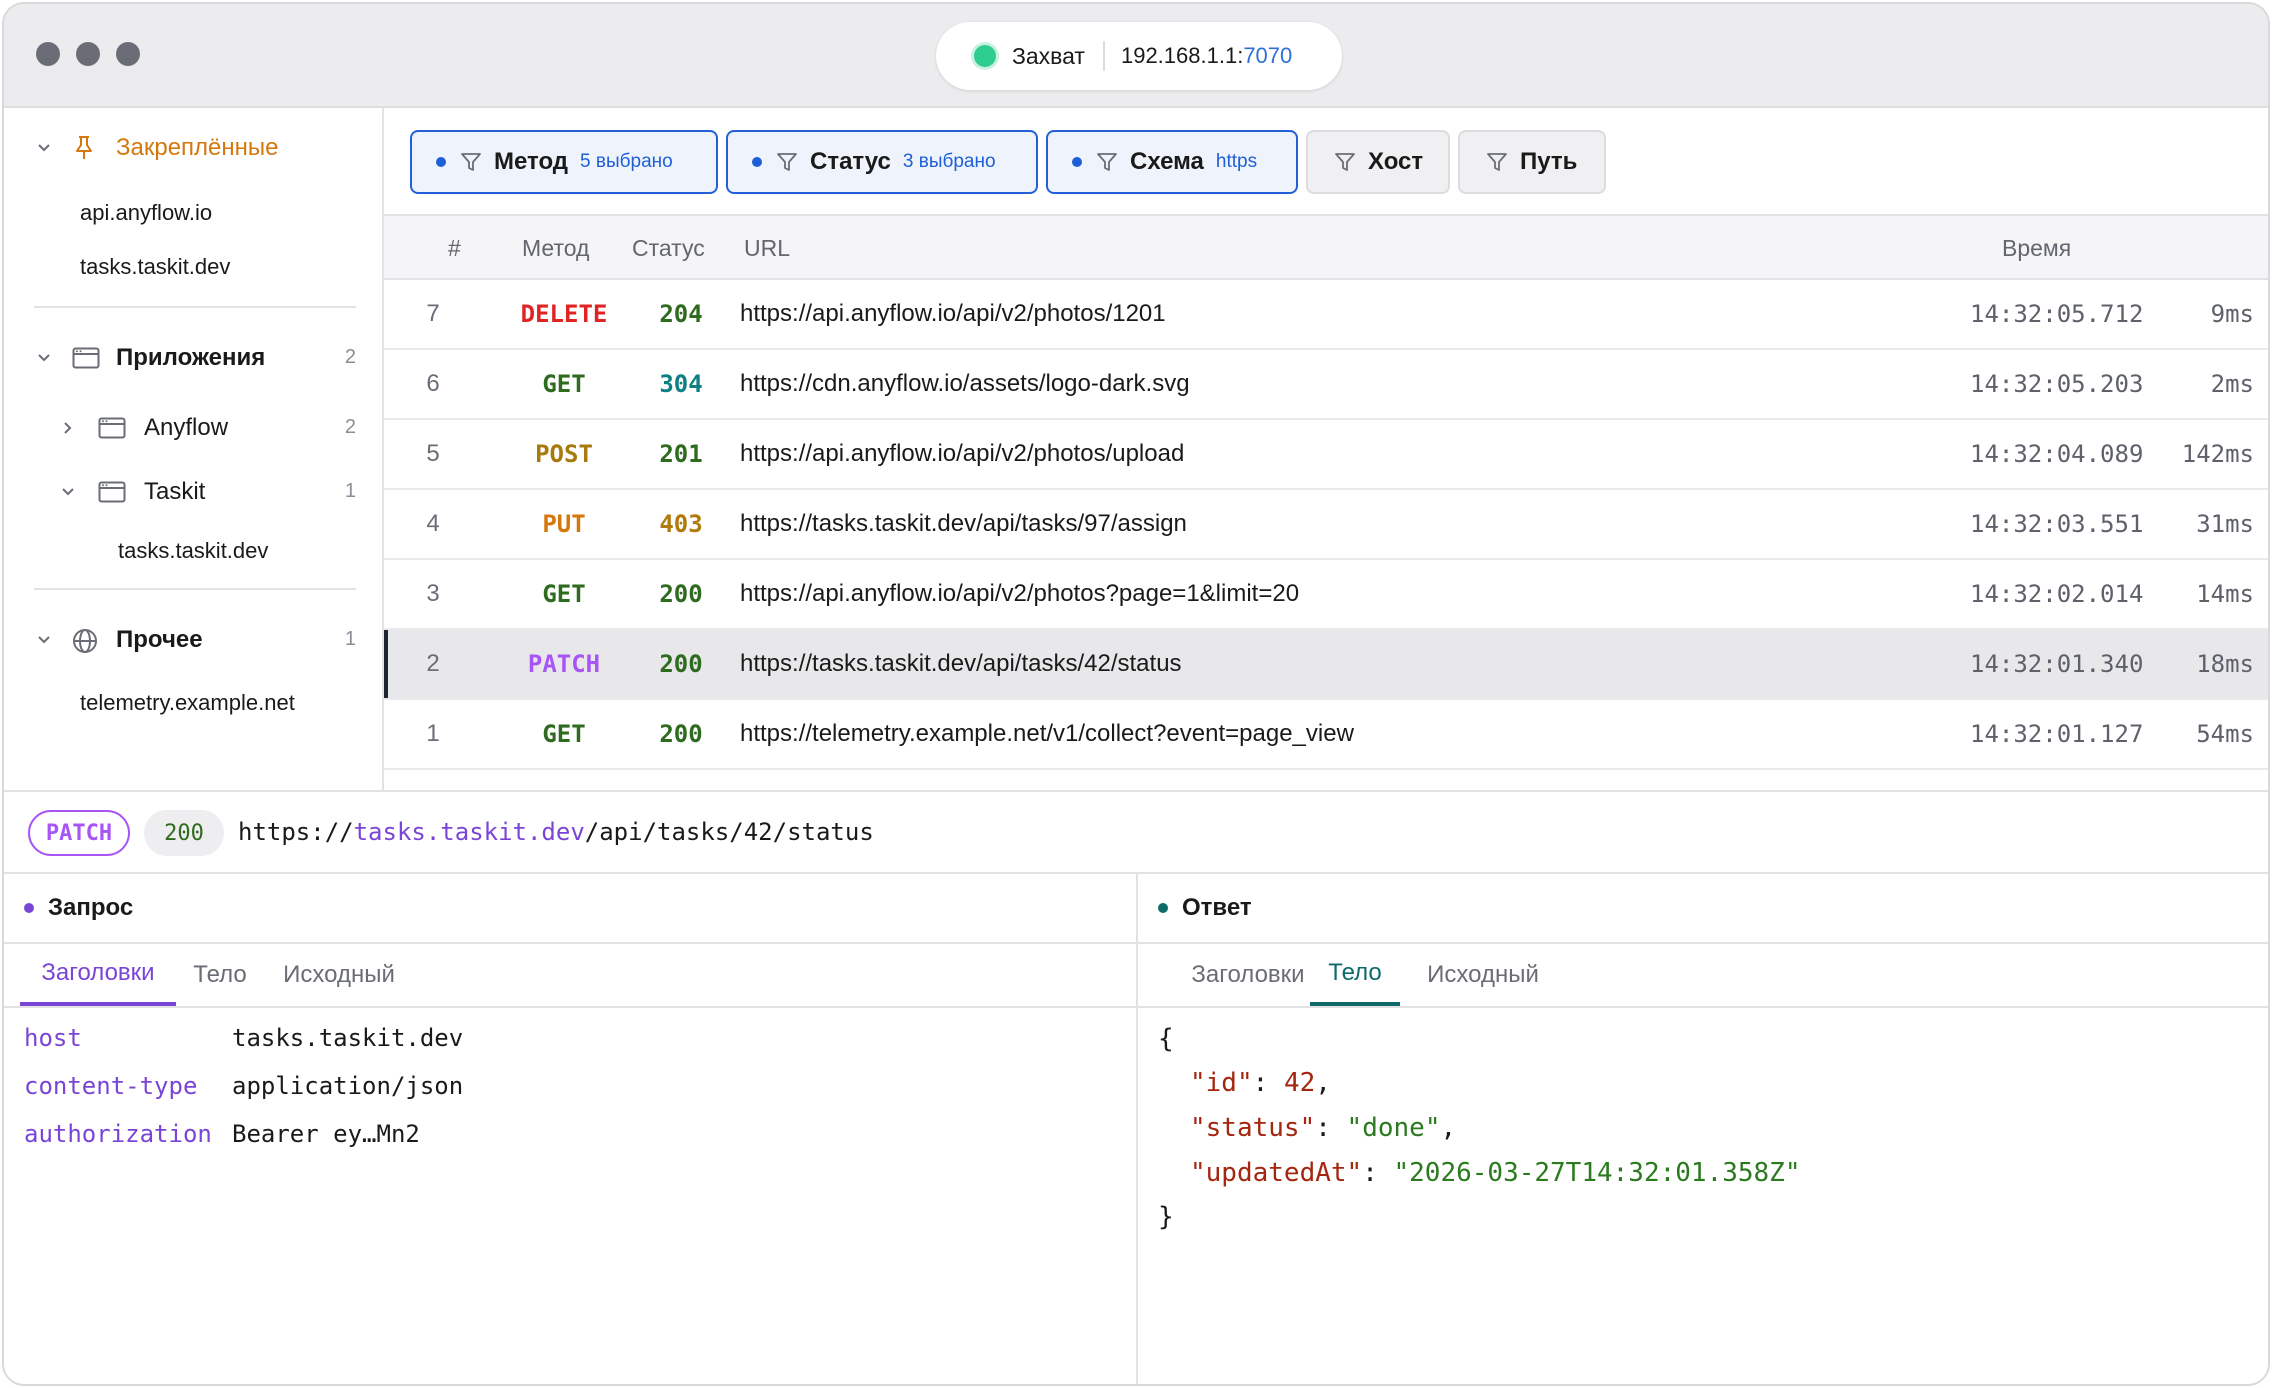 The width and height of the screenshot is (2272, 1388). I want to click on sidebar-item-label: Anyflow, so click(186, 427).